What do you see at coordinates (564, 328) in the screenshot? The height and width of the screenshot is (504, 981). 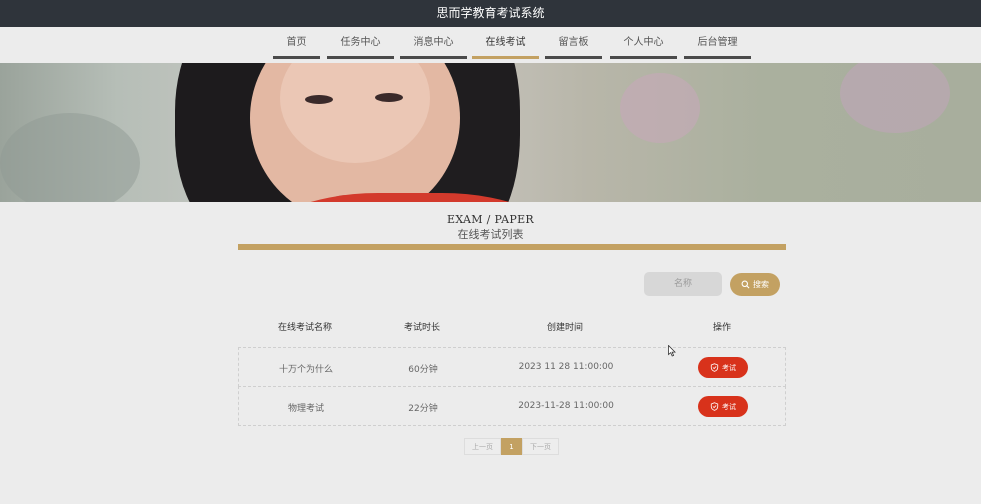 I see `column-header-created: 创建时间` at bounding box center [564, 328].